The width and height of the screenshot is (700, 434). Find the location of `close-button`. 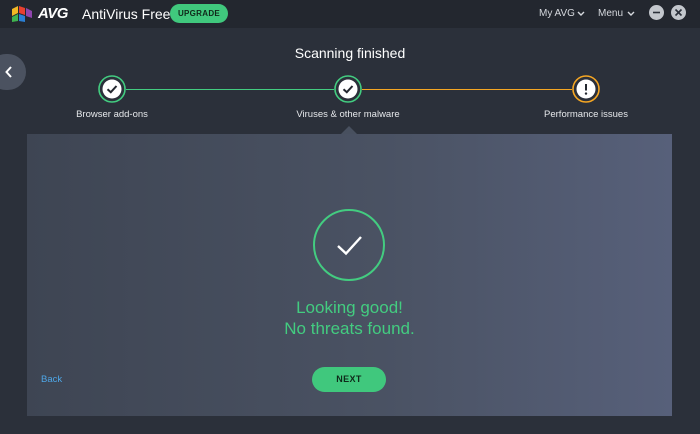

close-button is located at coordinates (678, 12).